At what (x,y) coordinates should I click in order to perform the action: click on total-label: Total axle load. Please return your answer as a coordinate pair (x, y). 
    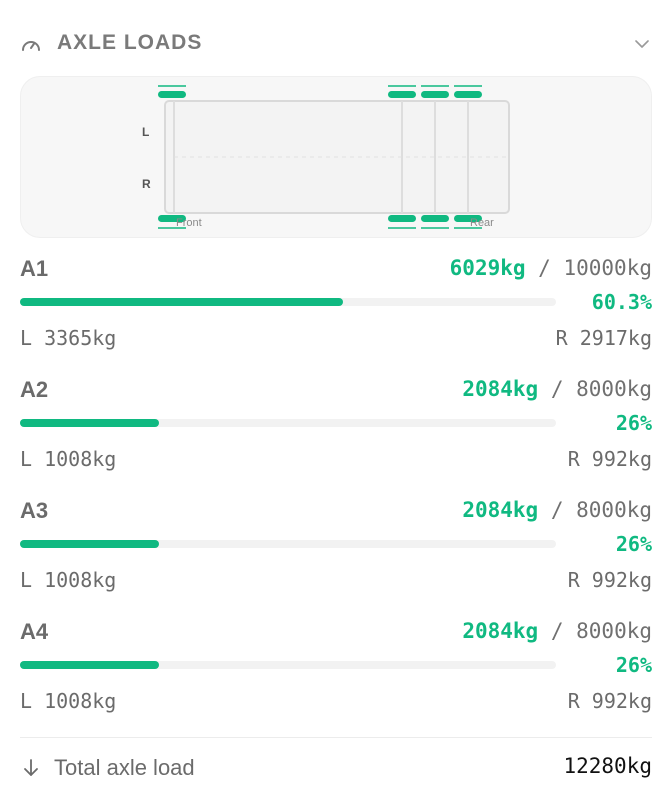
    Looking at the image, I should click on (124, 767).